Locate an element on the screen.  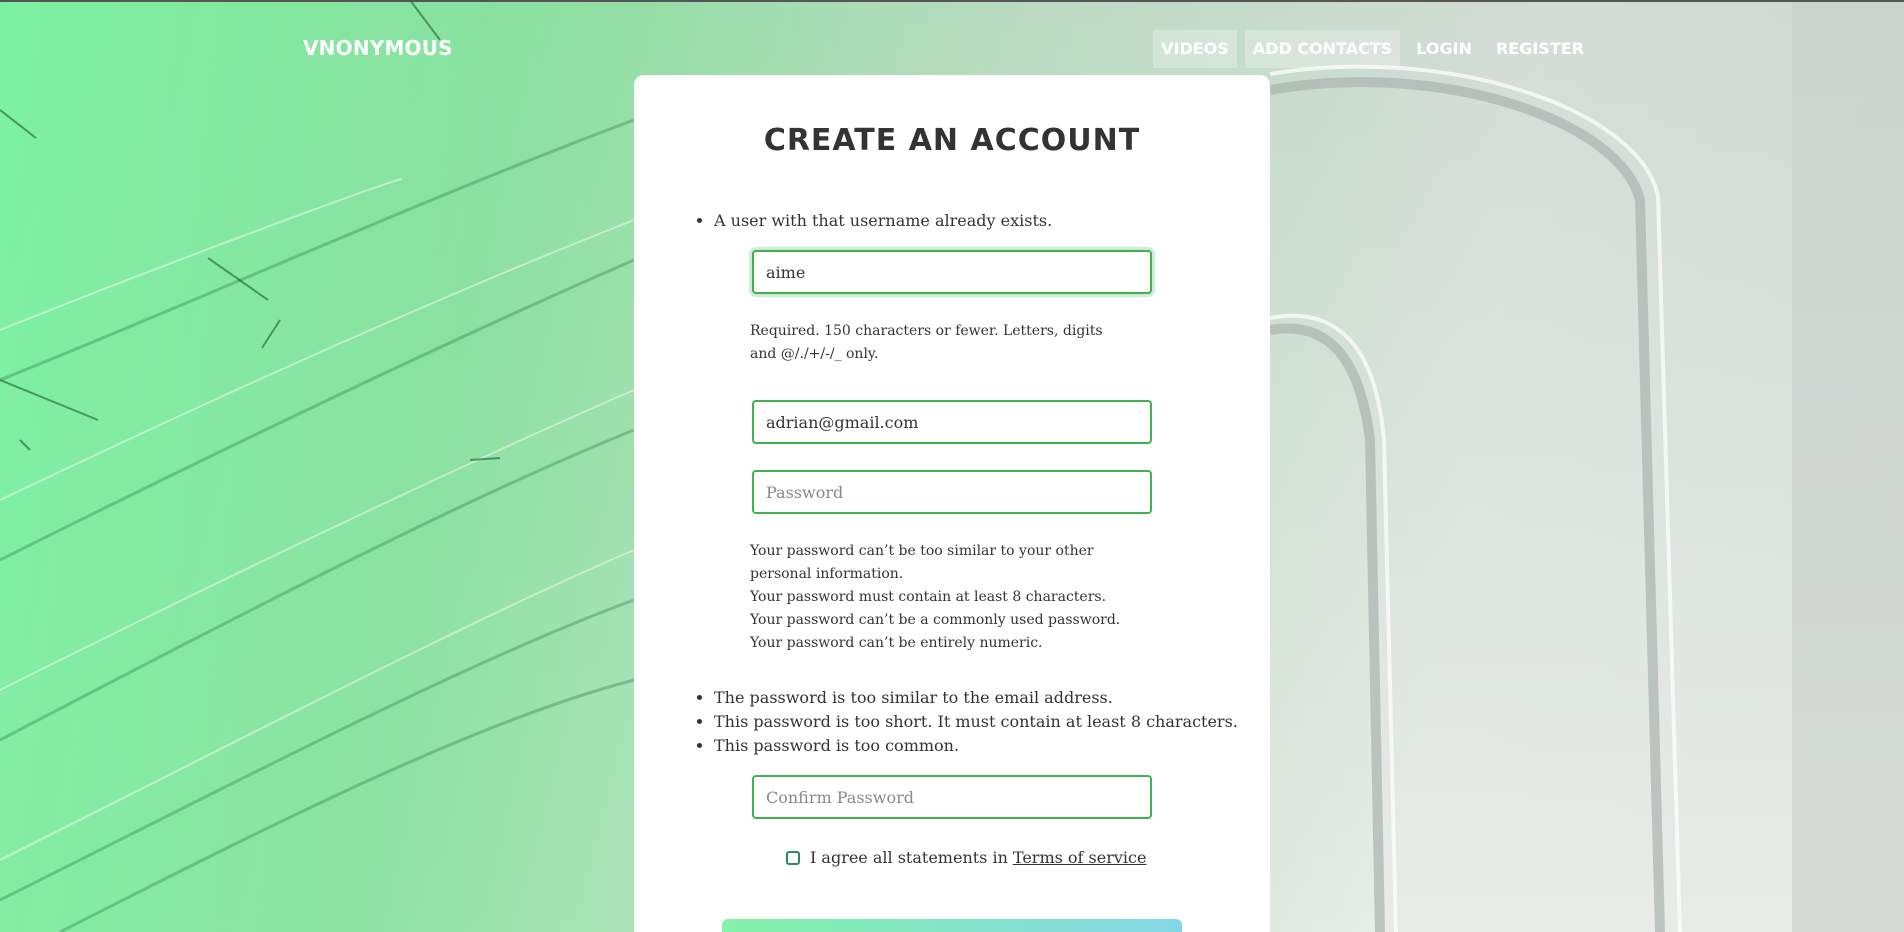
register-button is located at coordinates (952, 925).